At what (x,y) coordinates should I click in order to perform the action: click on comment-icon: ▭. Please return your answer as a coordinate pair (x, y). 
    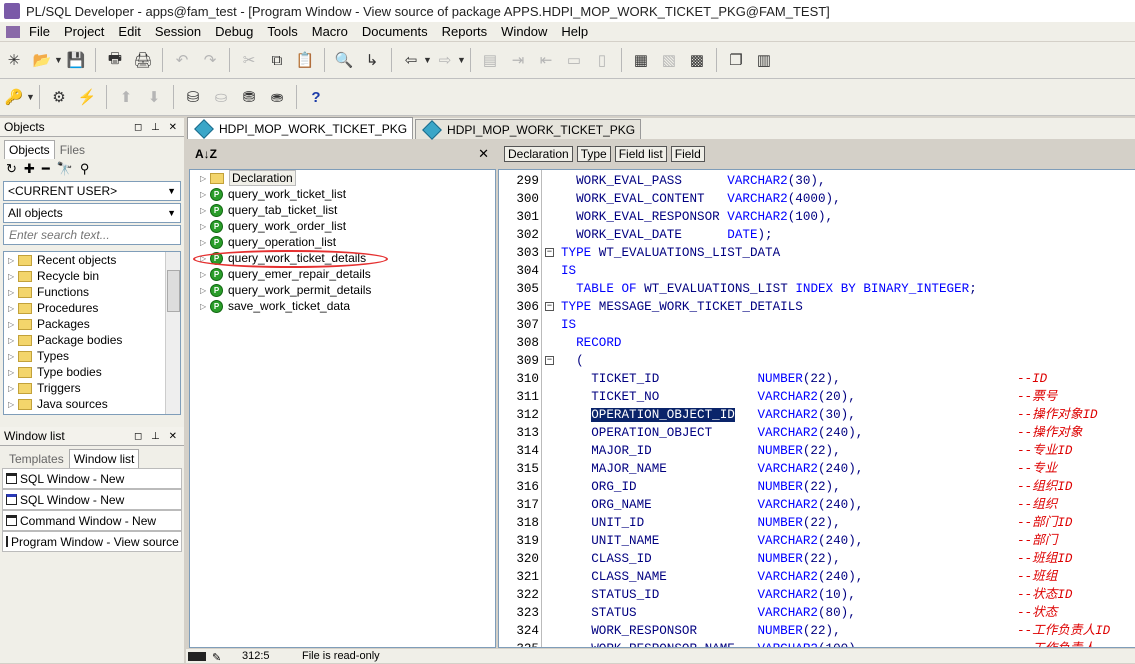
    Looking at the image, I should click on (574, 60).